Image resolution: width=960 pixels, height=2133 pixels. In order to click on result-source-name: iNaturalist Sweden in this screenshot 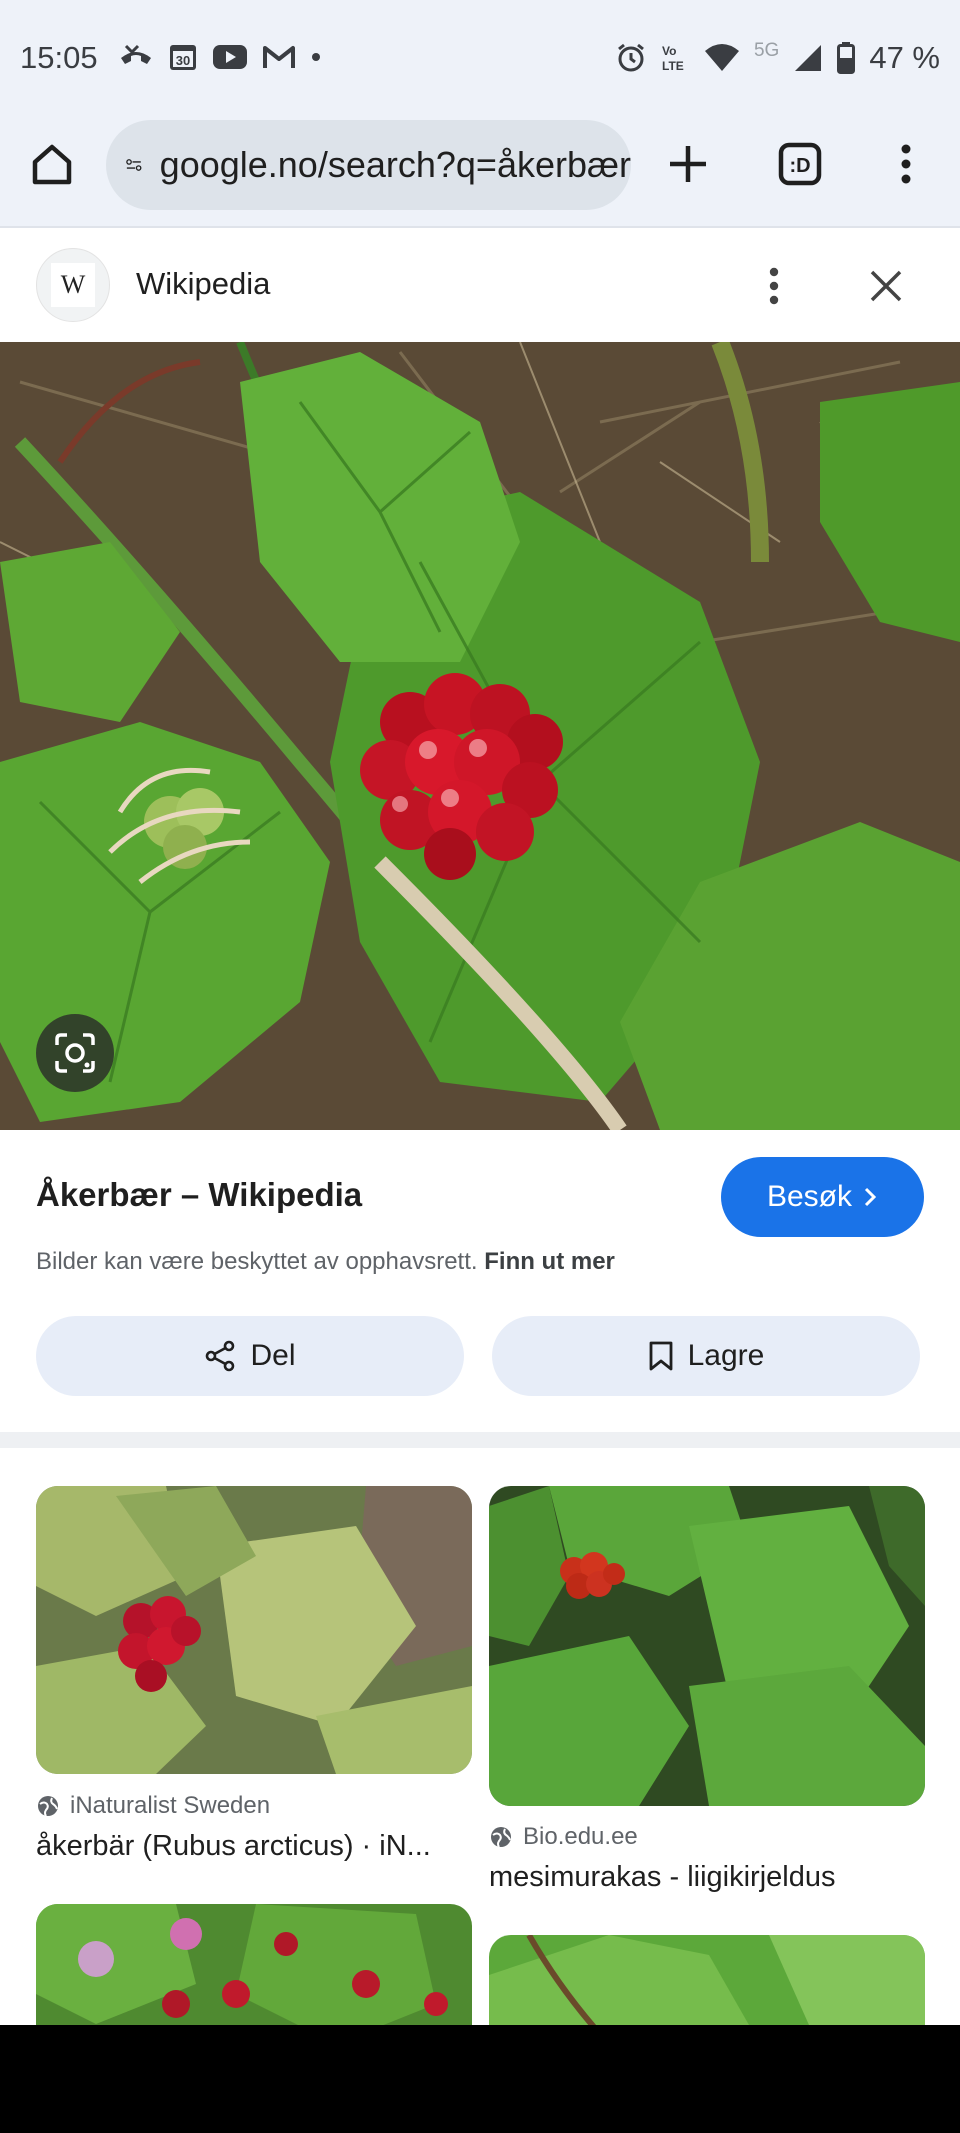, I will do `click(170, 1805)`.